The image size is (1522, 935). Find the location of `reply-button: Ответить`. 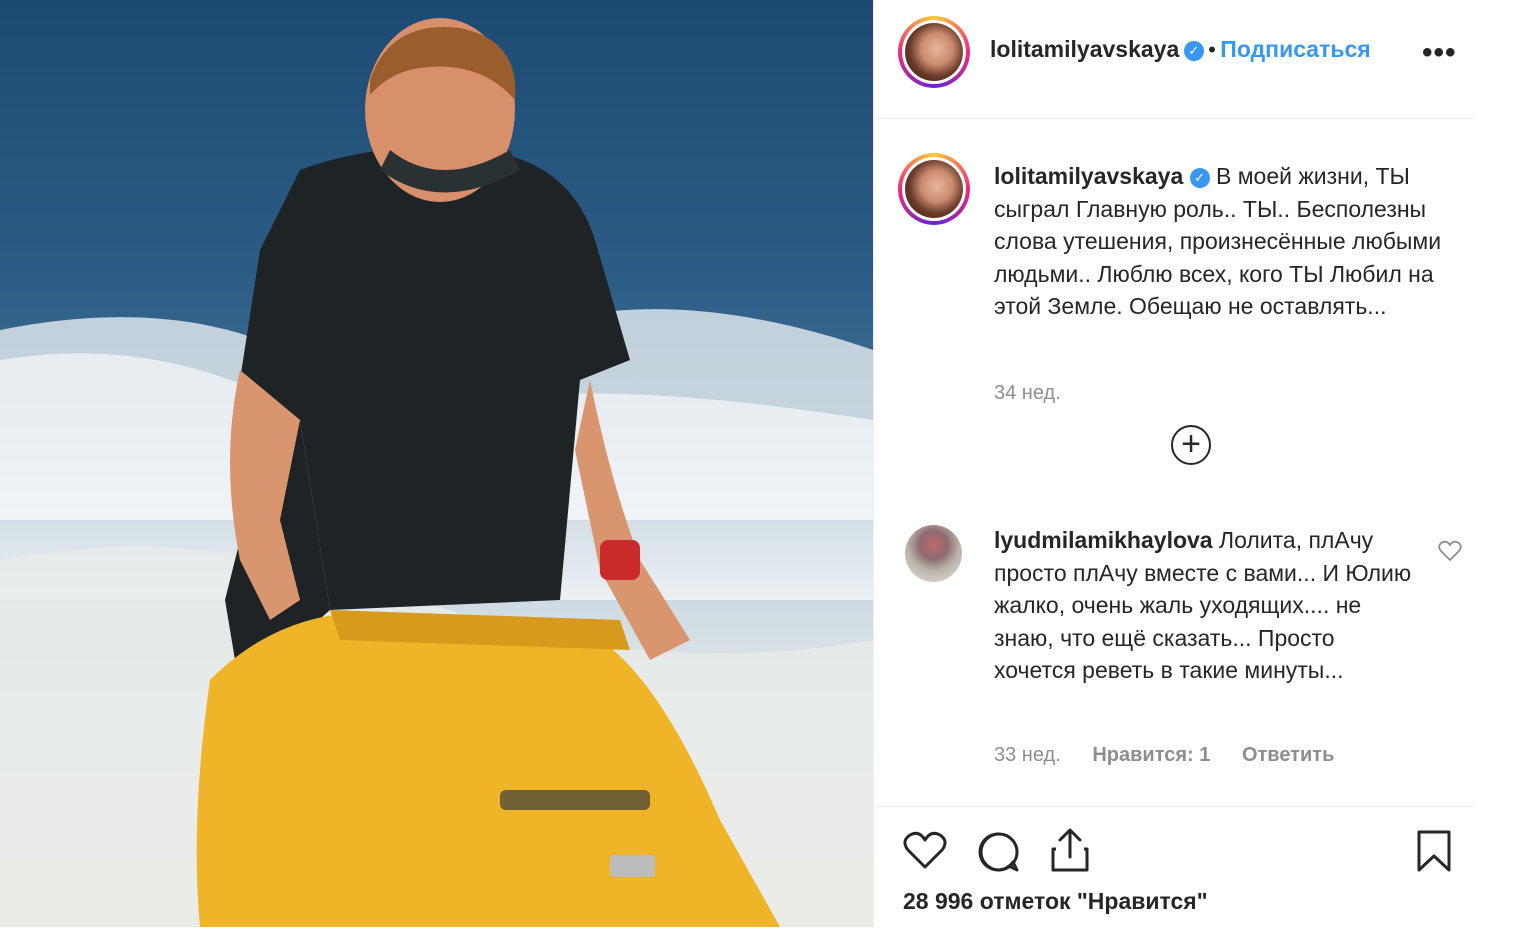

reply-button: Ответить is located at coordinates (1288, 755).